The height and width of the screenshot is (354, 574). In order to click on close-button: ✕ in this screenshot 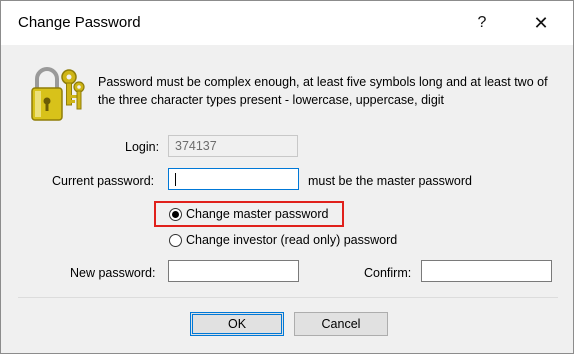, I will do `click(541, 23)`.